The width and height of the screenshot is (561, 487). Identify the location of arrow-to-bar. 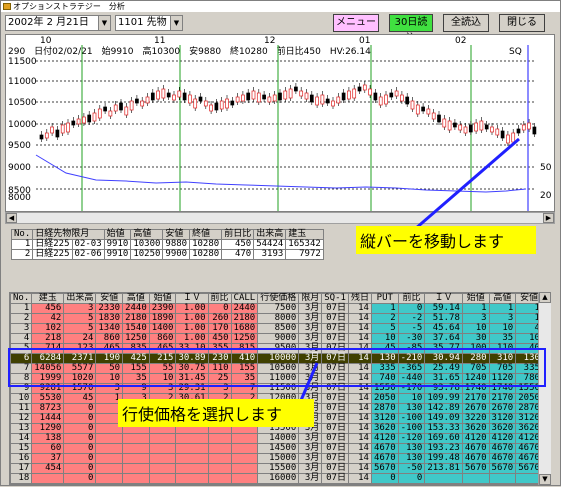
(467, 184).